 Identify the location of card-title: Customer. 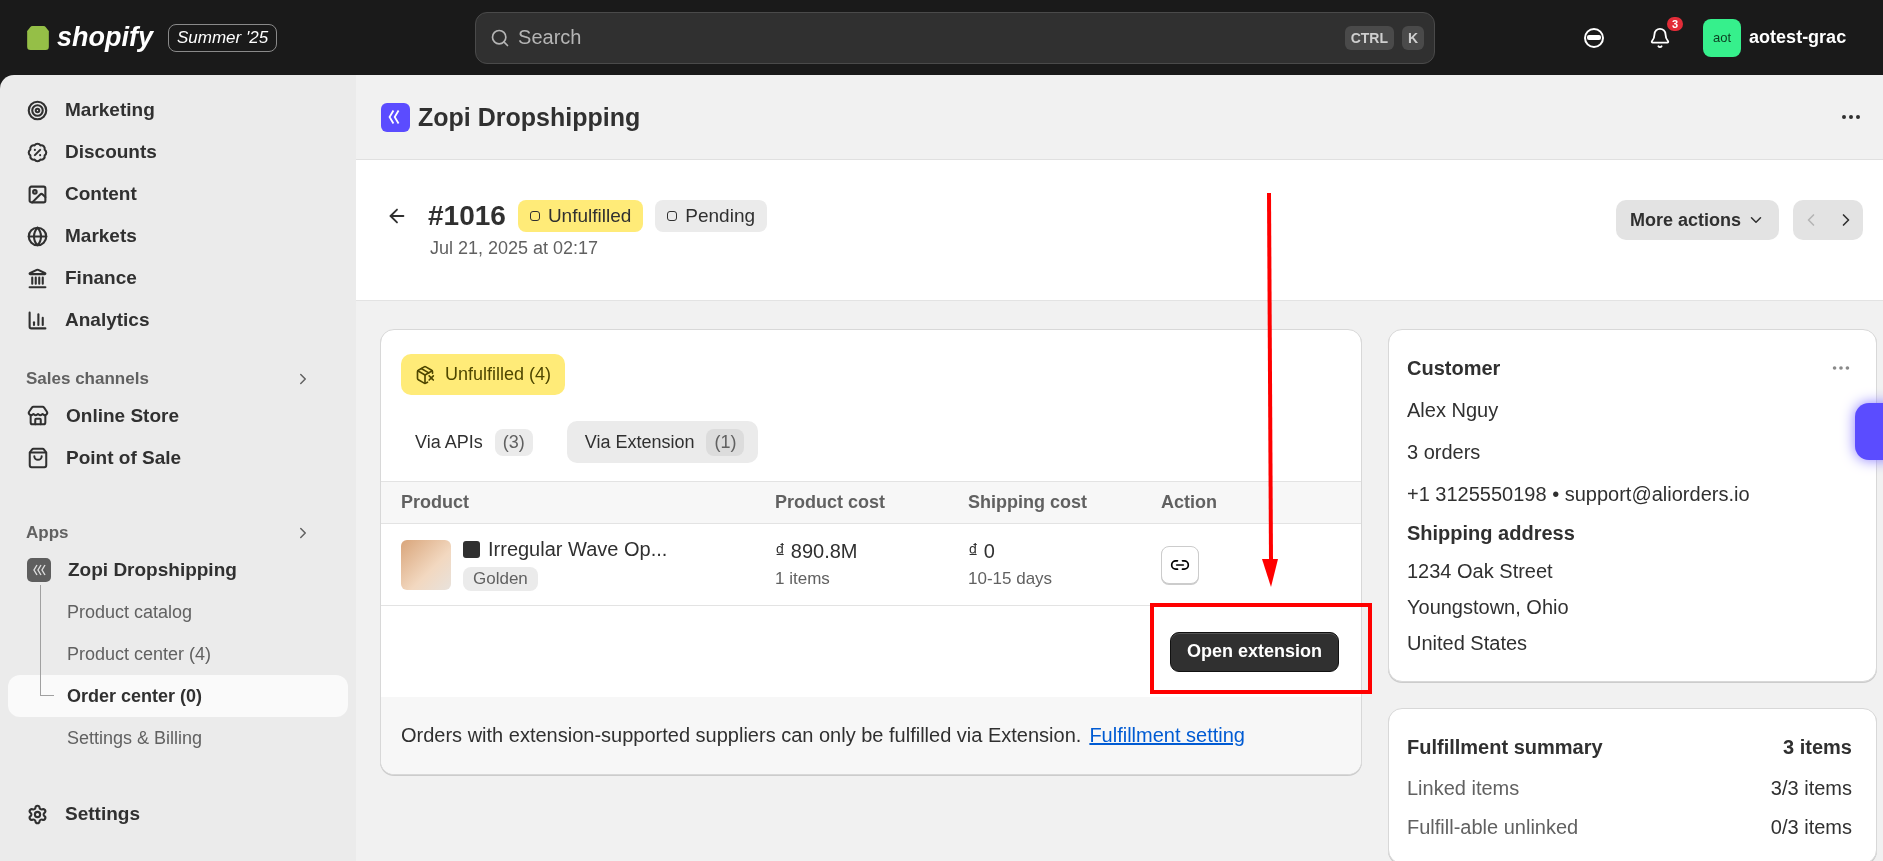
(1454, 368).